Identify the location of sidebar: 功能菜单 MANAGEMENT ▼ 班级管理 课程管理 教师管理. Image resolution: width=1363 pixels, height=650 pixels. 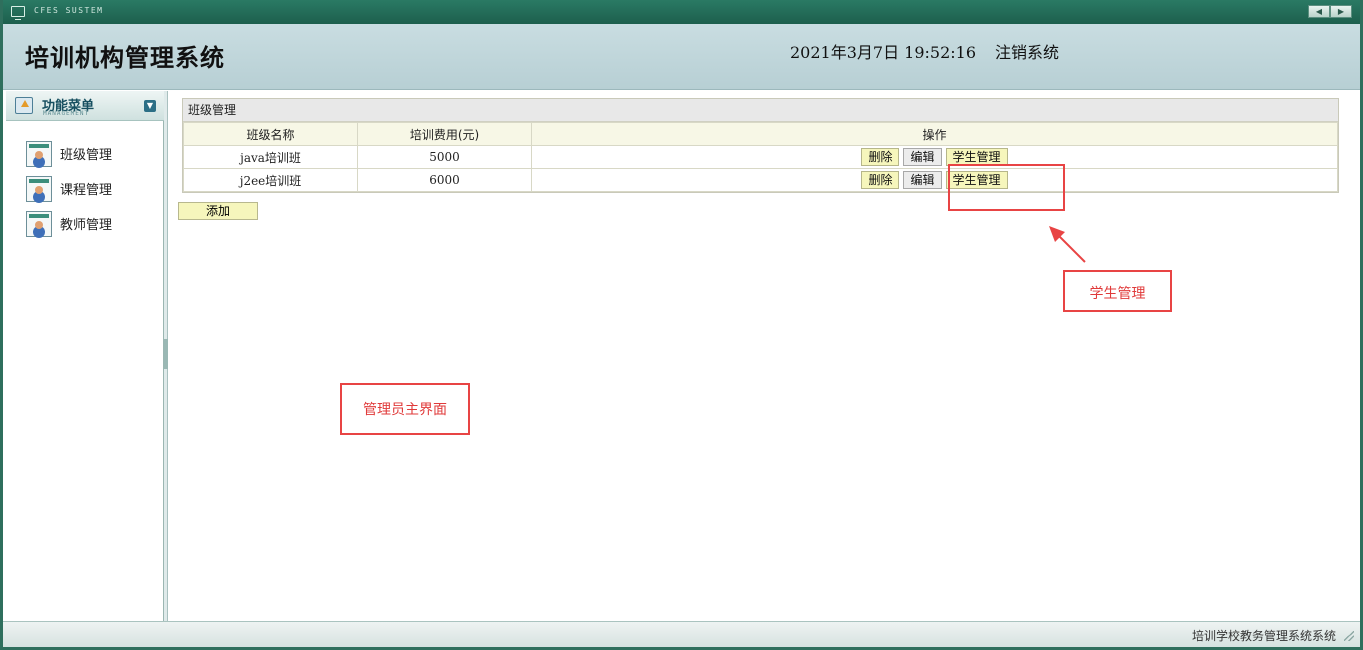
(85, 356).